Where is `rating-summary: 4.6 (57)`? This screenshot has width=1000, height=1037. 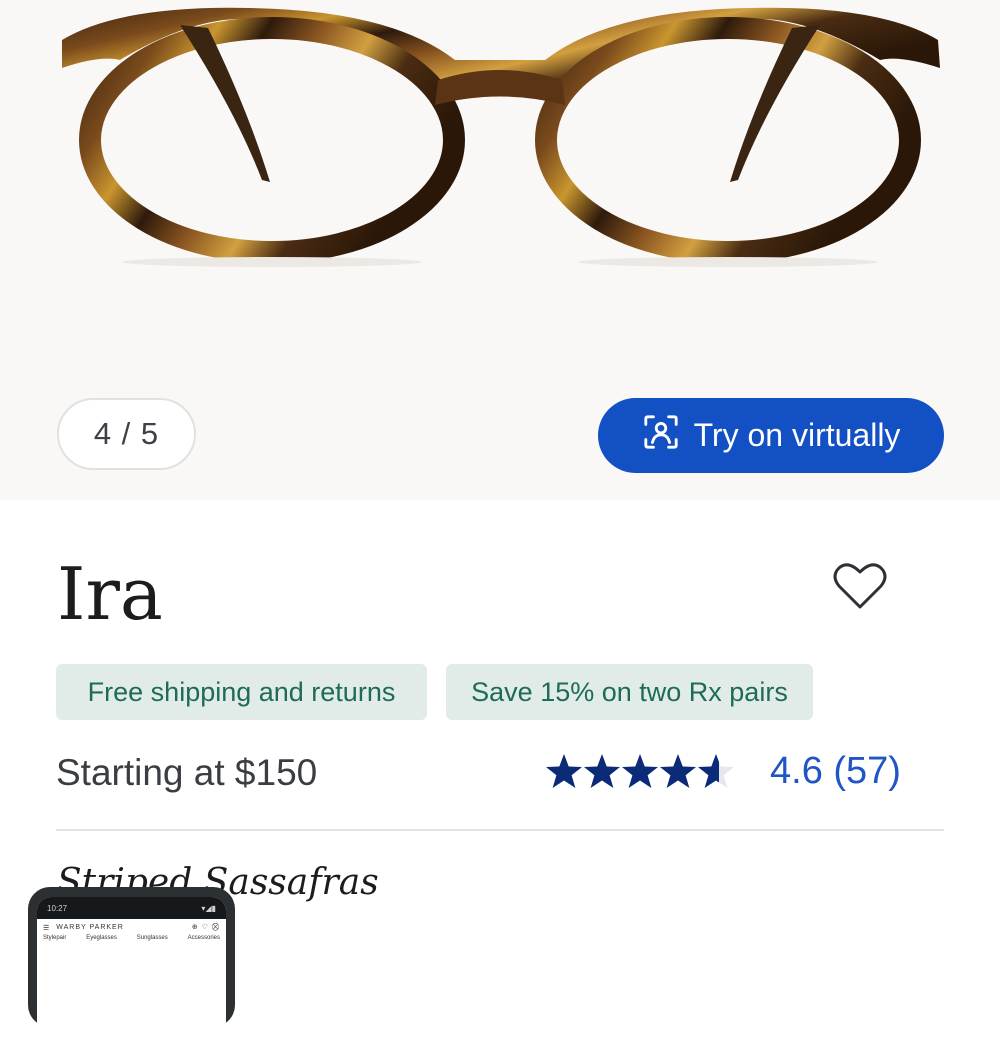 rating-summary: 4.6 (57) is located at coordinates (835, 771).